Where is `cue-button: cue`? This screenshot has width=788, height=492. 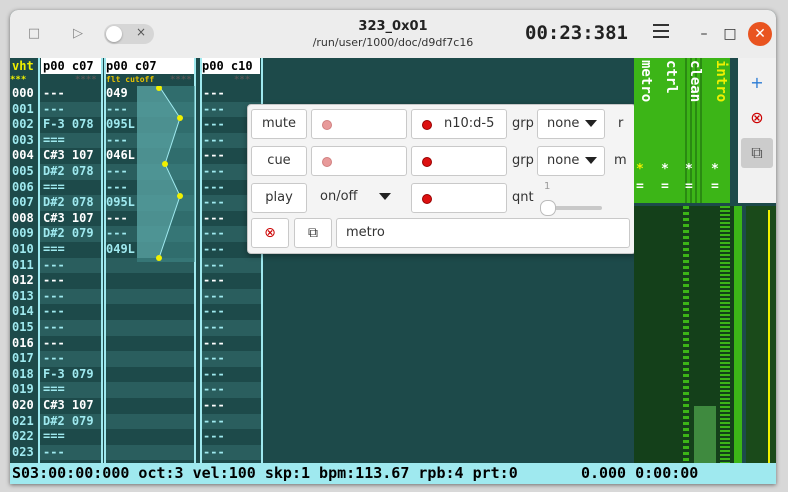
cue-button: cue is located at coordinates (279, 161).